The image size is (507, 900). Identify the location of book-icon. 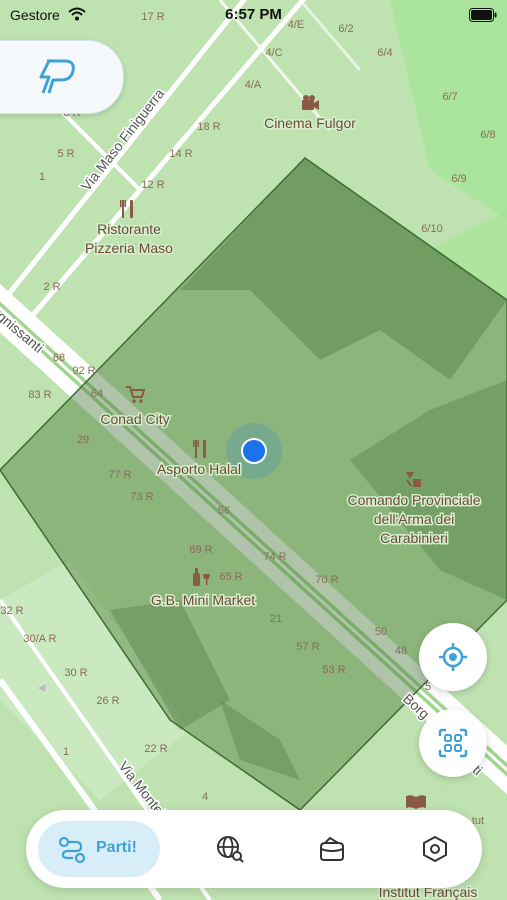
(416, 802).